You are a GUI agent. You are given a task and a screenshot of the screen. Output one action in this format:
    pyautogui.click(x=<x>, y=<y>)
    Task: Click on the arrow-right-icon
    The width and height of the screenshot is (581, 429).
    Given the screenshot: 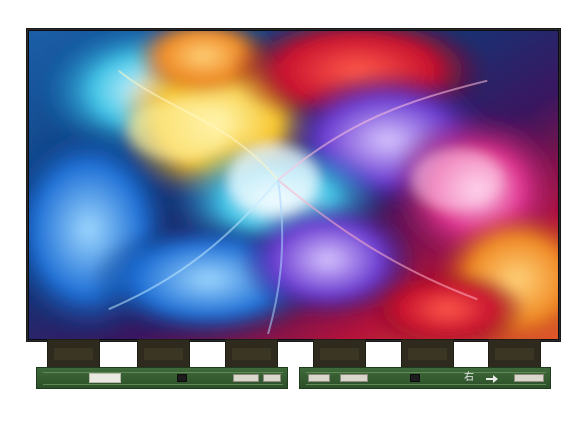 What is the action you would take?
    pyautogui.click(x=492, y=379)
    